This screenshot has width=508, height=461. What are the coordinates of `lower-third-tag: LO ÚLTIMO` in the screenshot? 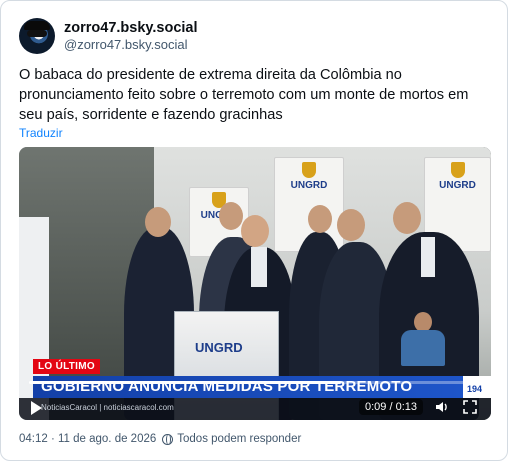 It's located at (66, 366).